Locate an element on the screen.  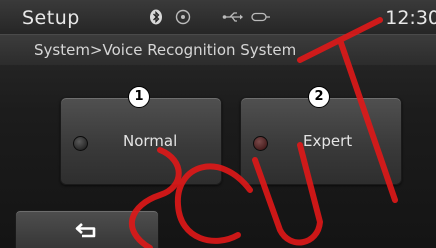
clock: 12:30 is located at coordinates (410, 18).